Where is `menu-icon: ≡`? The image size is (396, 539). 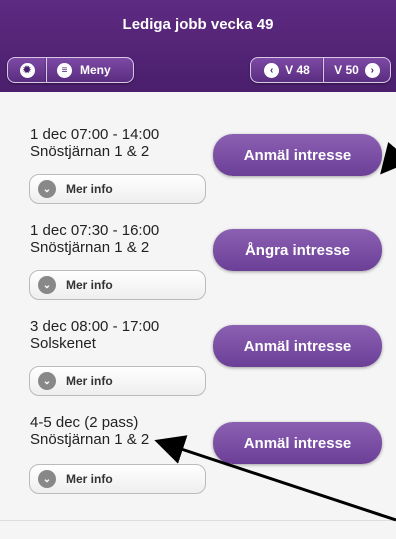
menu-icon: ≡ is located at coordinates (64, 70).